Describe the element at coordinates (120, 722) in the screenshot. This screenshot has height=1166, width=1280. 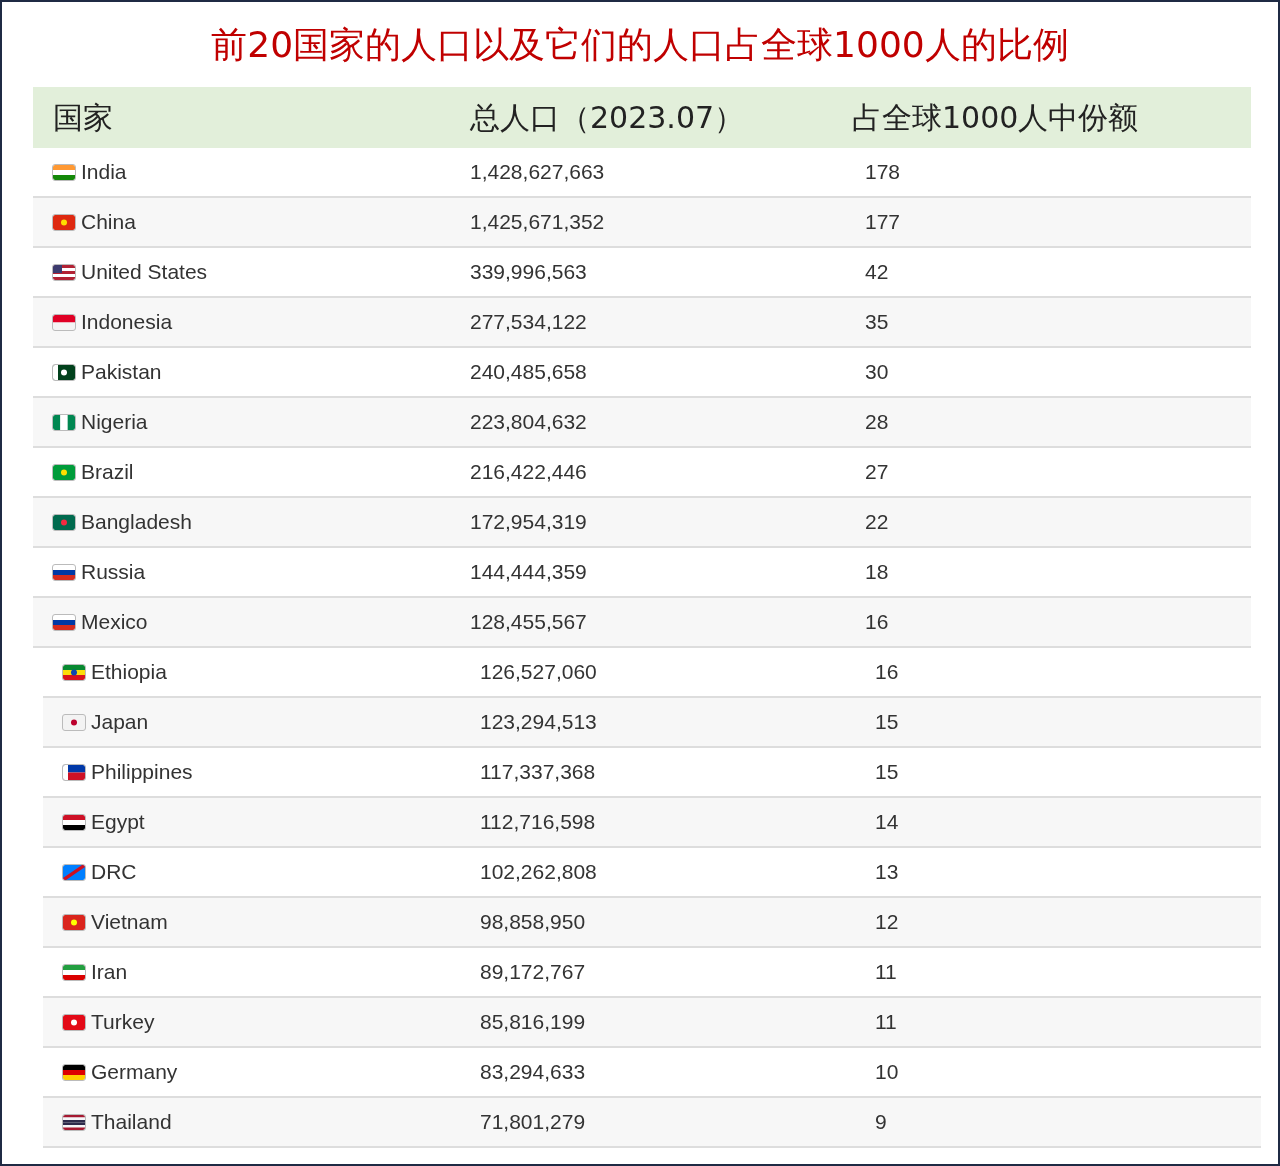
I see `table-cell-text: Japan` at that location.